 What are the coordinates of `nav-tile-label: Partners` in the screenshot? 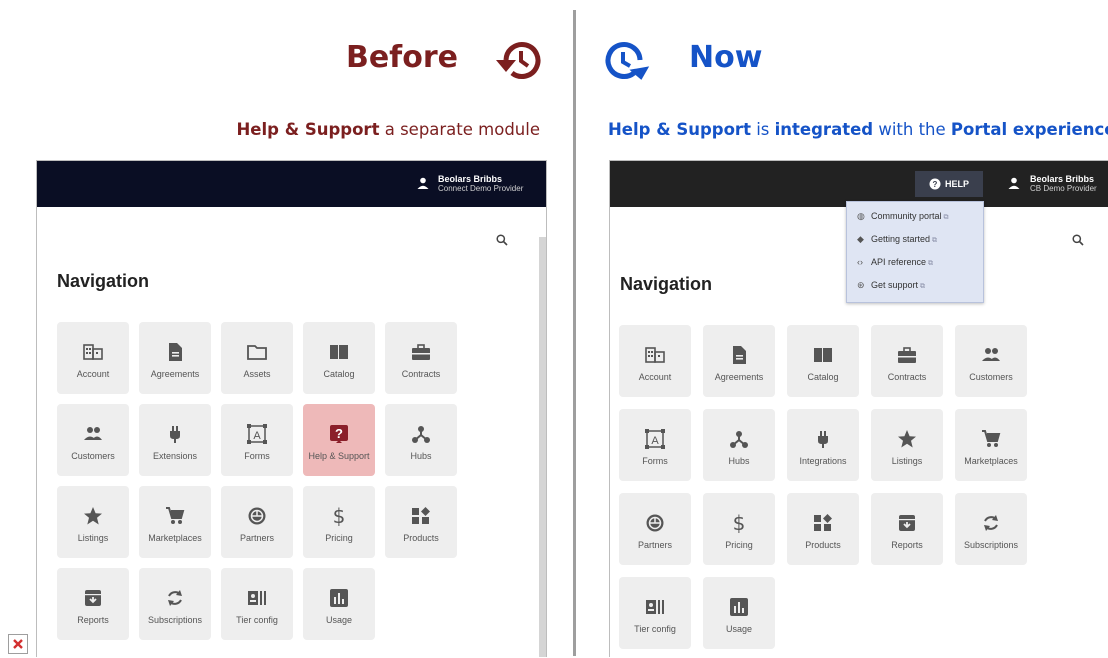 It's located at (654, 545).